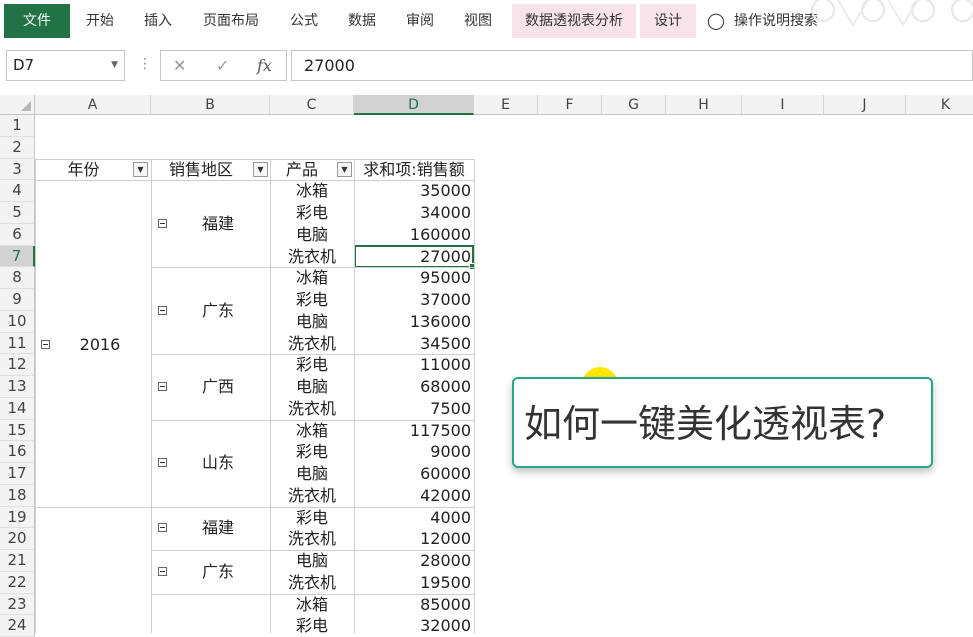 This screenshot has width=973, height=637. I want to click on row-header-21: 21, so click(17, 561).